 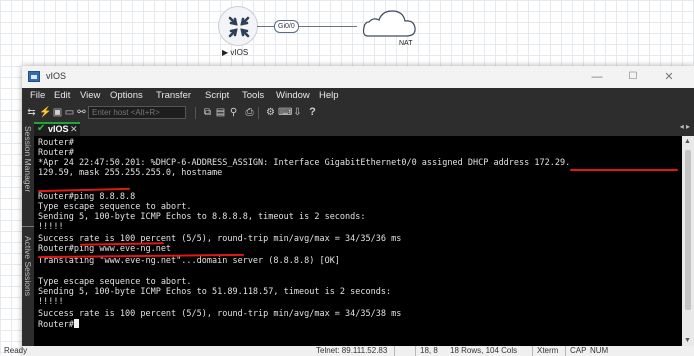 What do you see at coordinates (633, 77) in the screenshot?
I see `maximize-button: ☐` at bounding box center [633, 77].